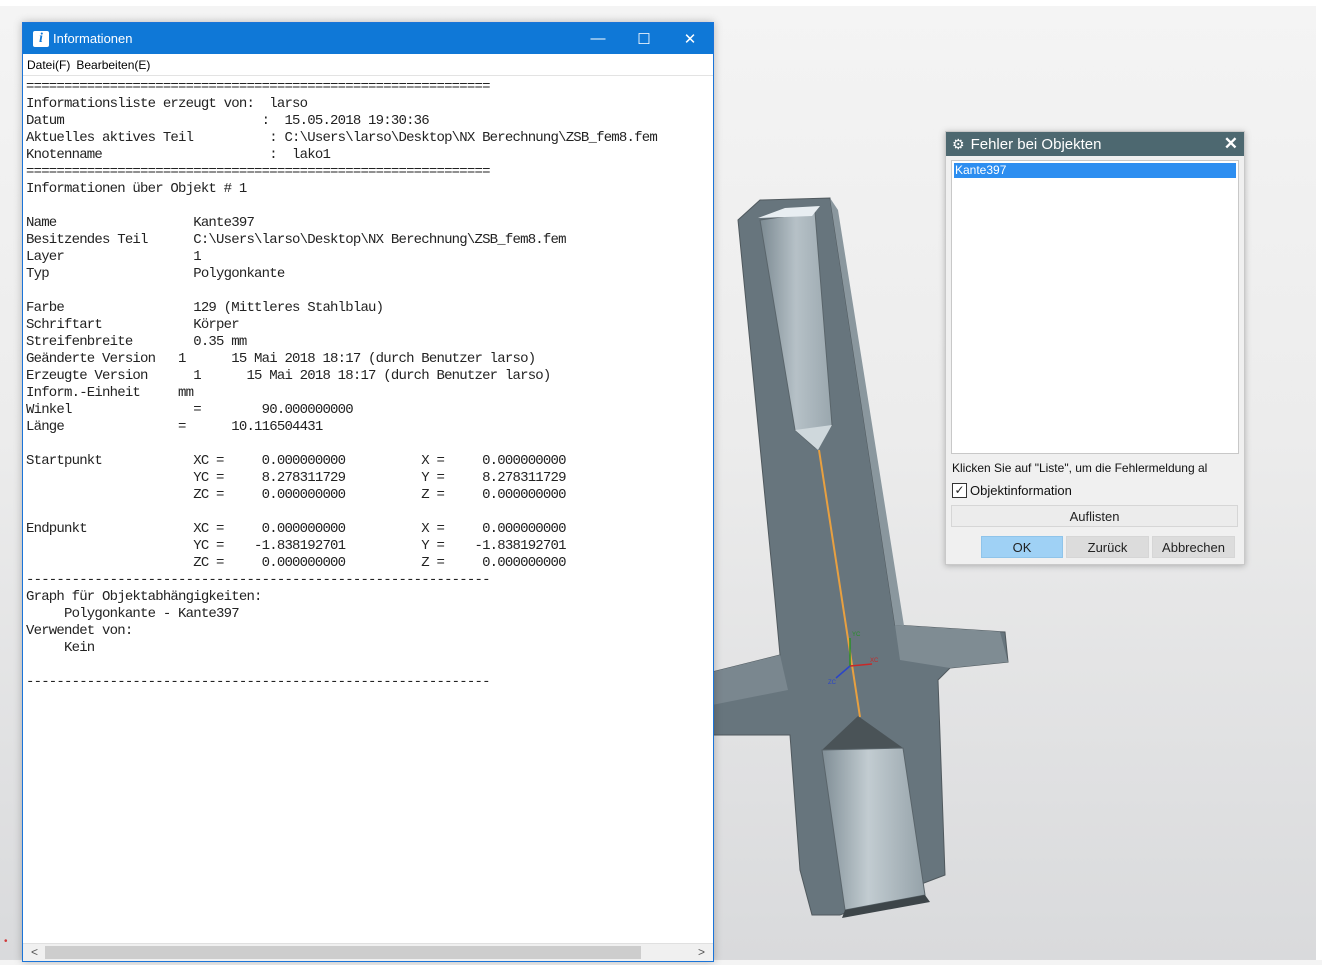  Describe the element at coordinates (93, 38) in the screenshot. I see `info-window-title: Informationen` at that location.